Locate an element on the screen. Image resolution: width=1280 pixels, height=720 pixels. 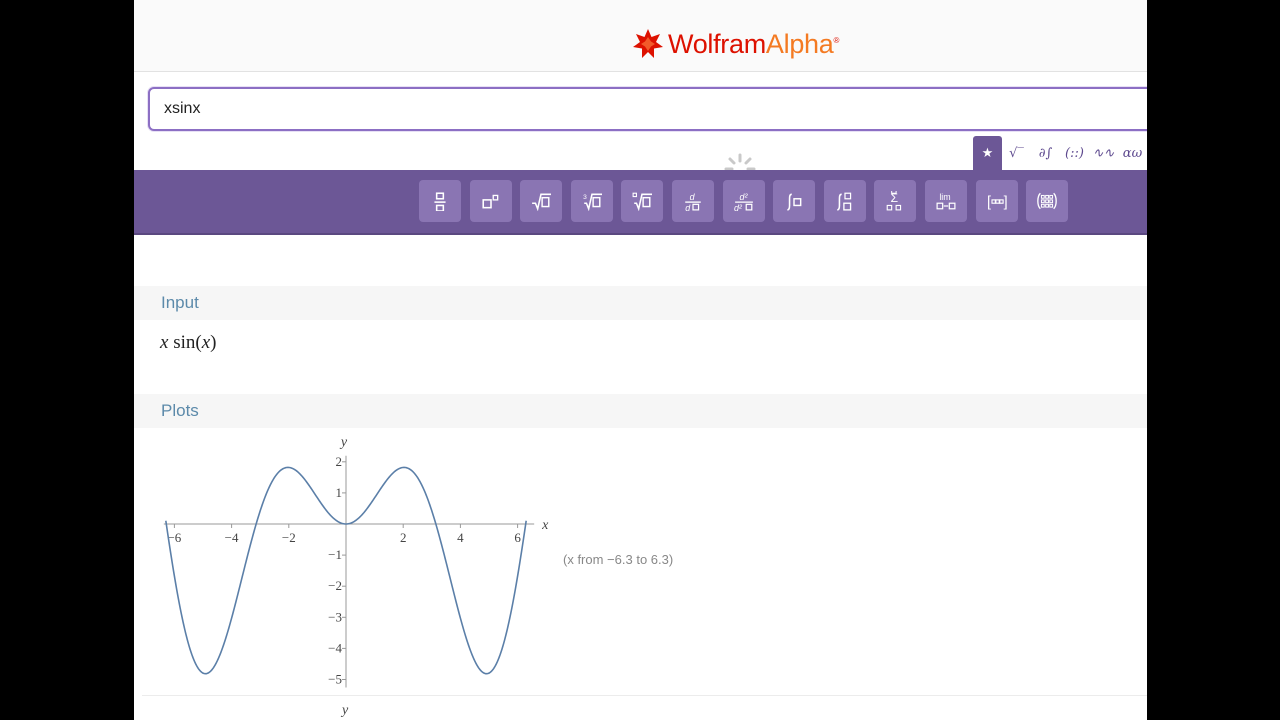
second-derivative-icon: d²d² is located at coordinates (743, 201).